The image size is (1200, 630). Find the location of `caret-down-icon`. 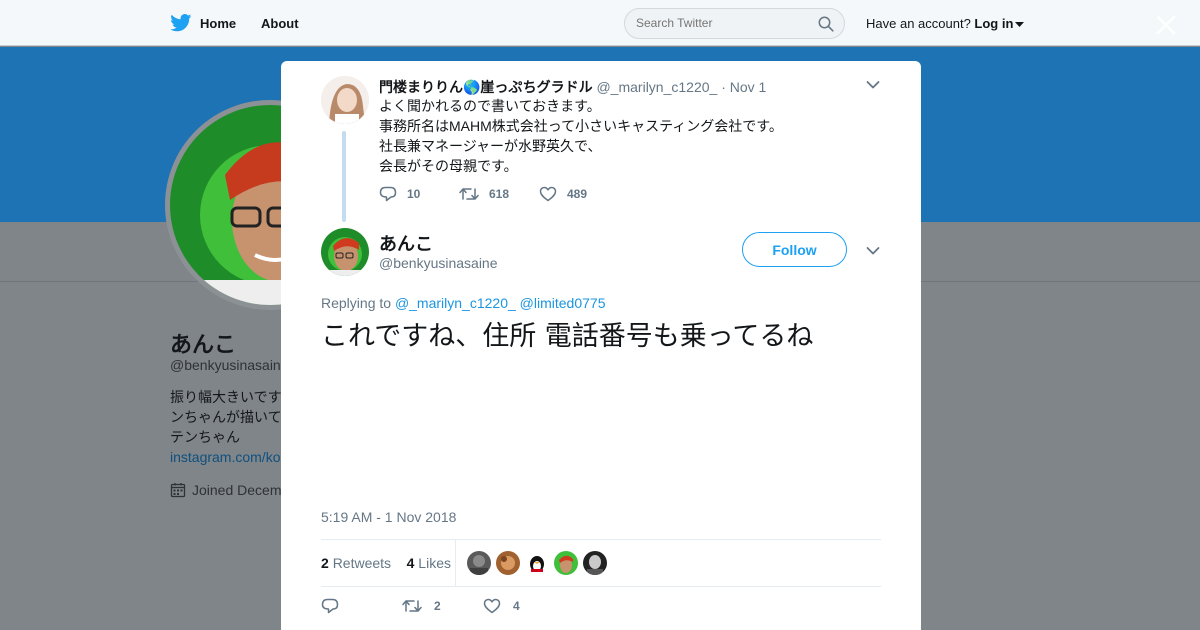

caret-down-icon is located at coordinates (1020, 24).